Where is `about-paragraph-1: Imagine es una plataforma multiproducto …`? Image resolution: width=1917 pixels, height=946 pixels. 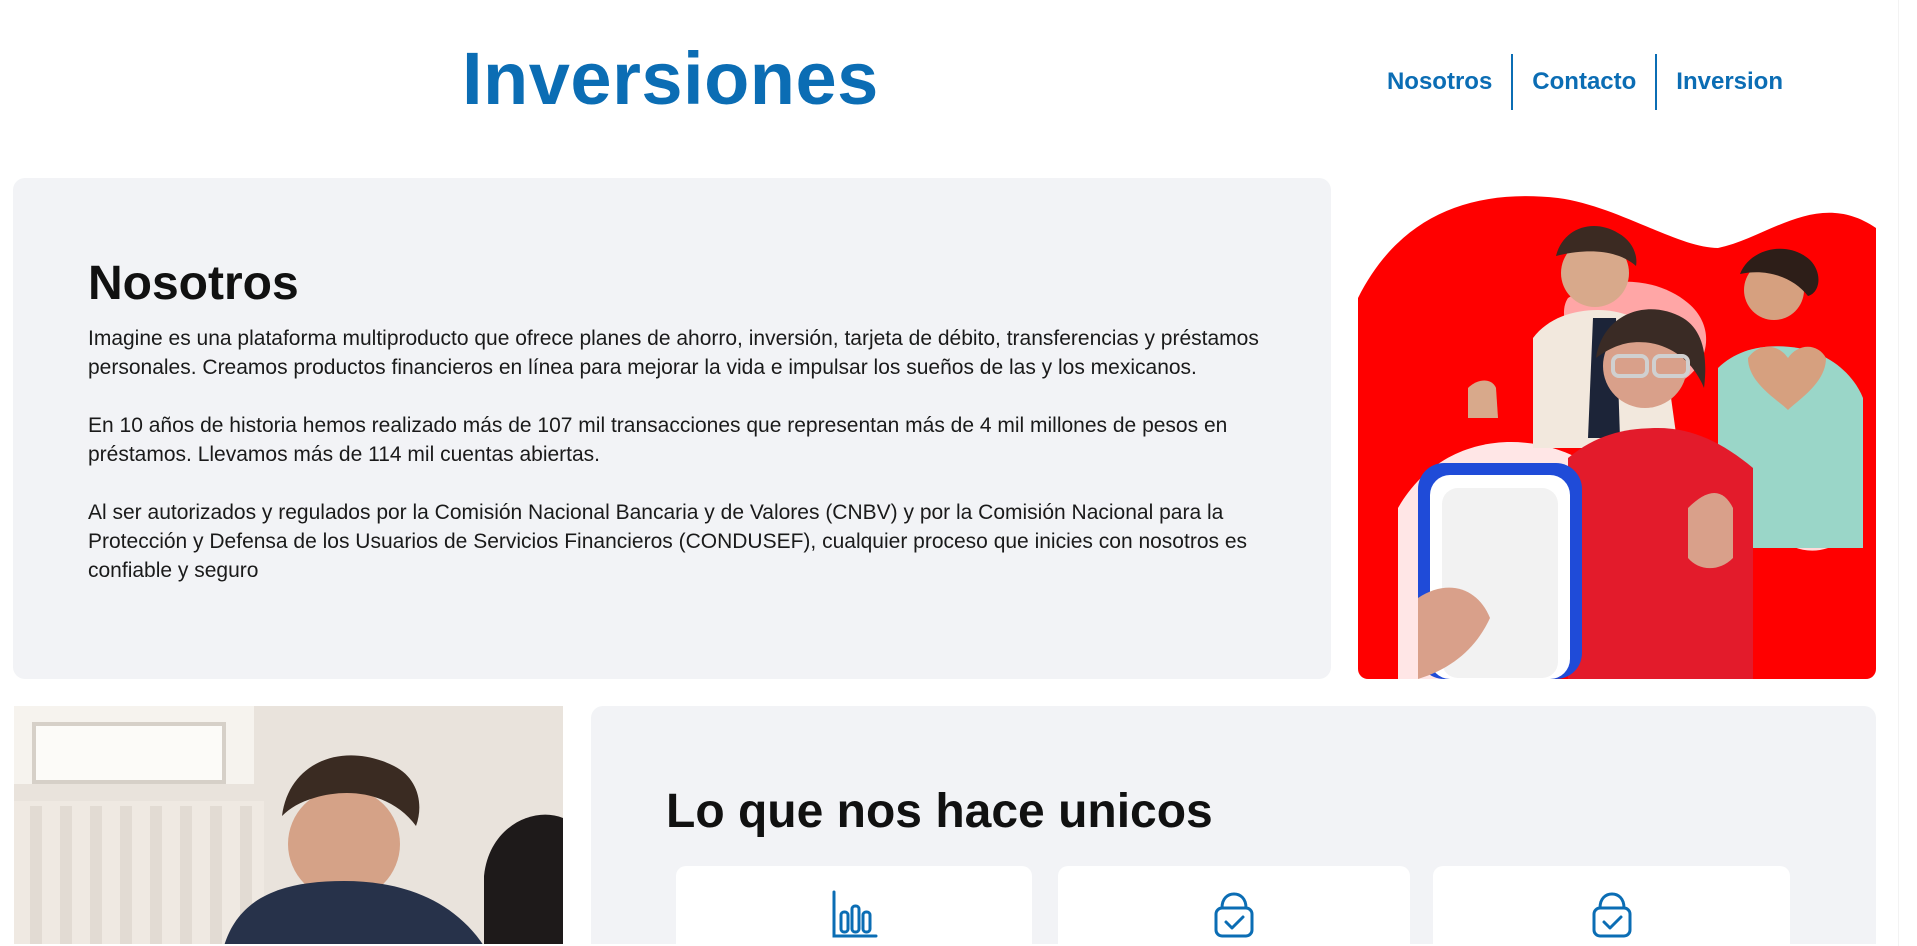 about-paragraph-1: Imagine es una plataforma multiproducto … is located at coordinates (673, 353).